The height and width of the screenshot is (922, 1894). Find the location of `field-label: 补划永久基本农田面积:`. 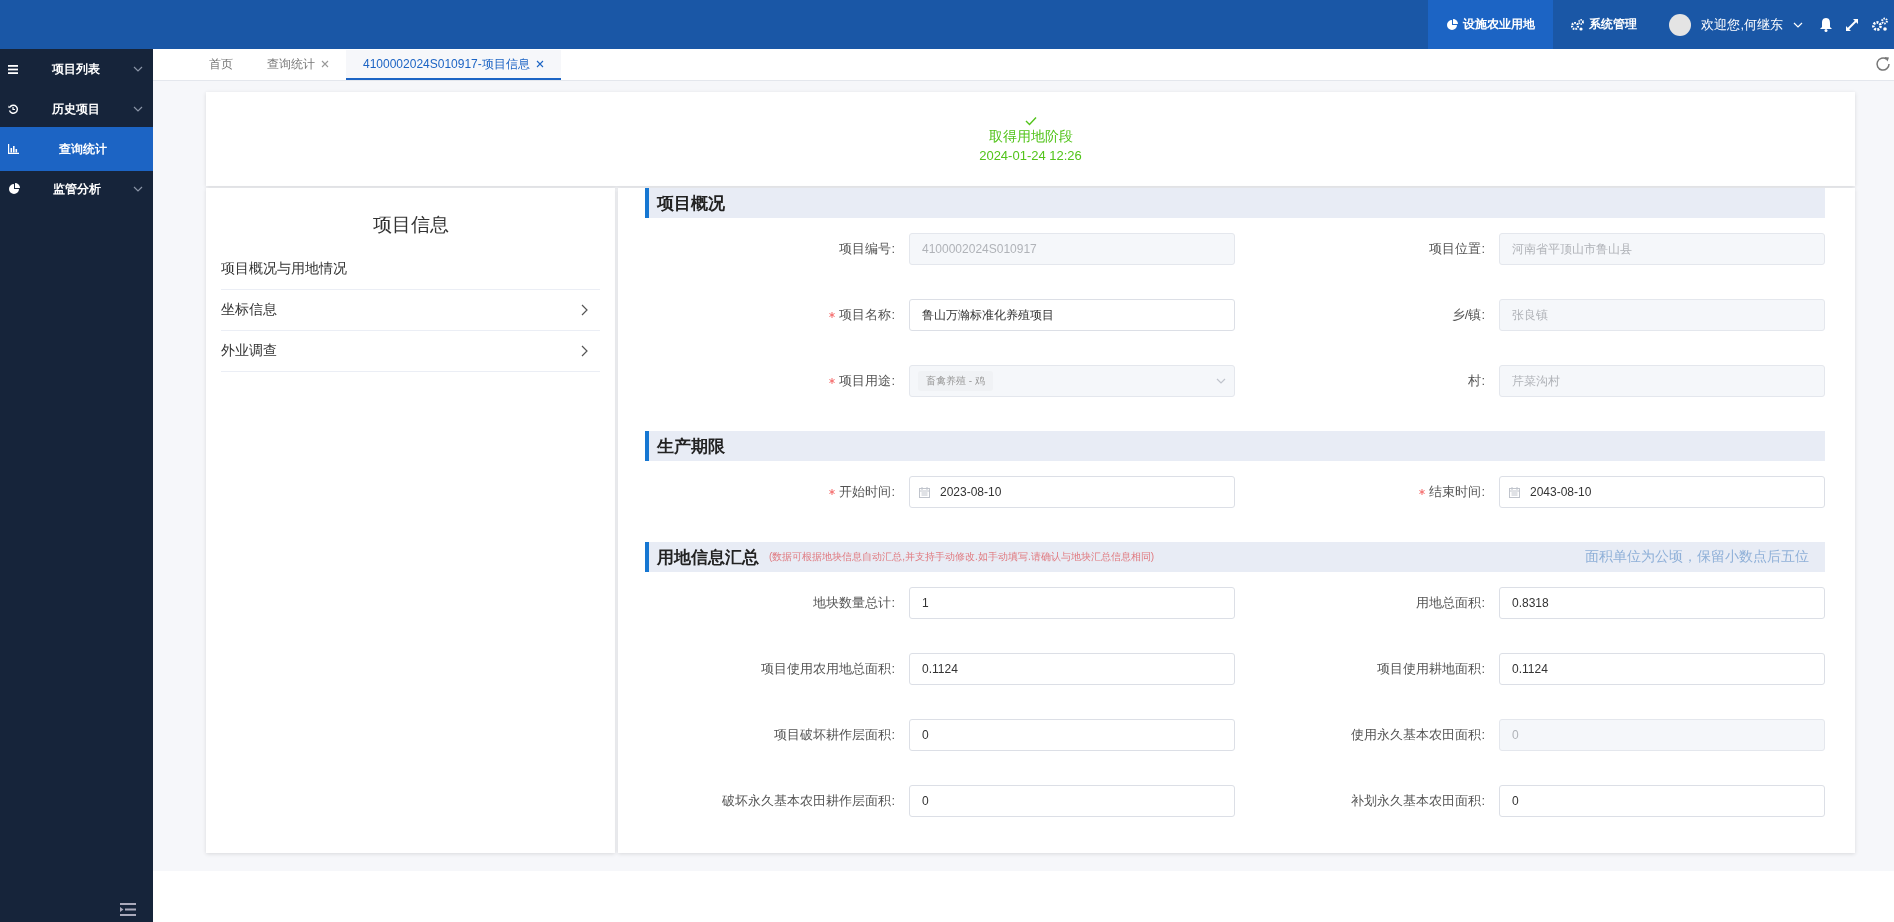

field-label: 补划永久基本农田面积: is located at coordinates (1418, 801).